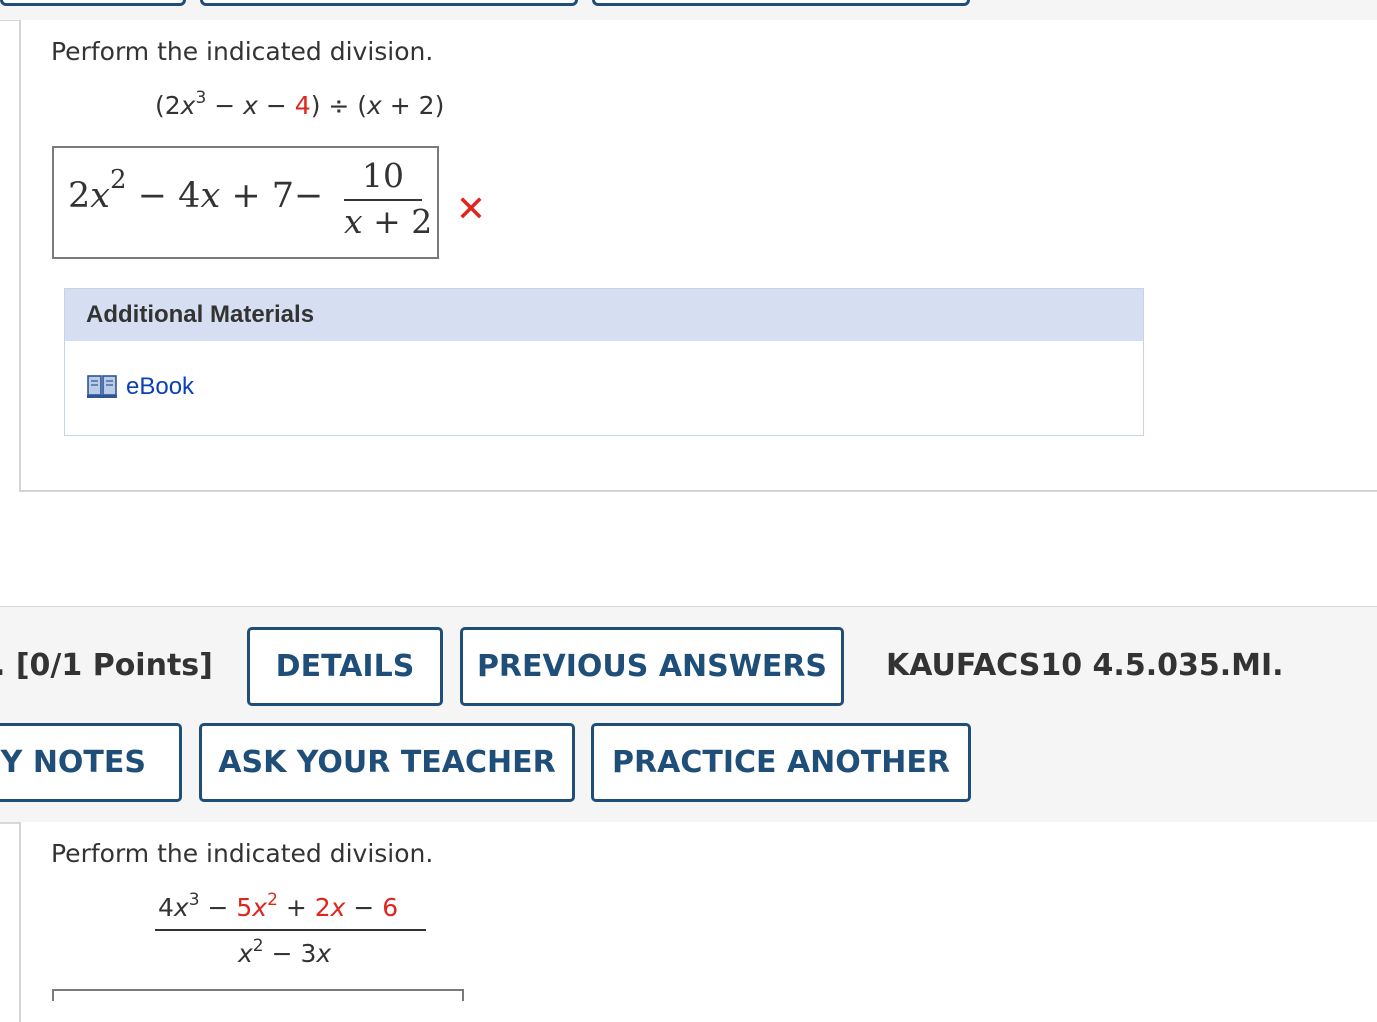 Image resolution: width=1377 pixels, height=1022 pixels. Describe the element at coordinates (688, 10) in the screenshot. I see `top-strip` at that location.